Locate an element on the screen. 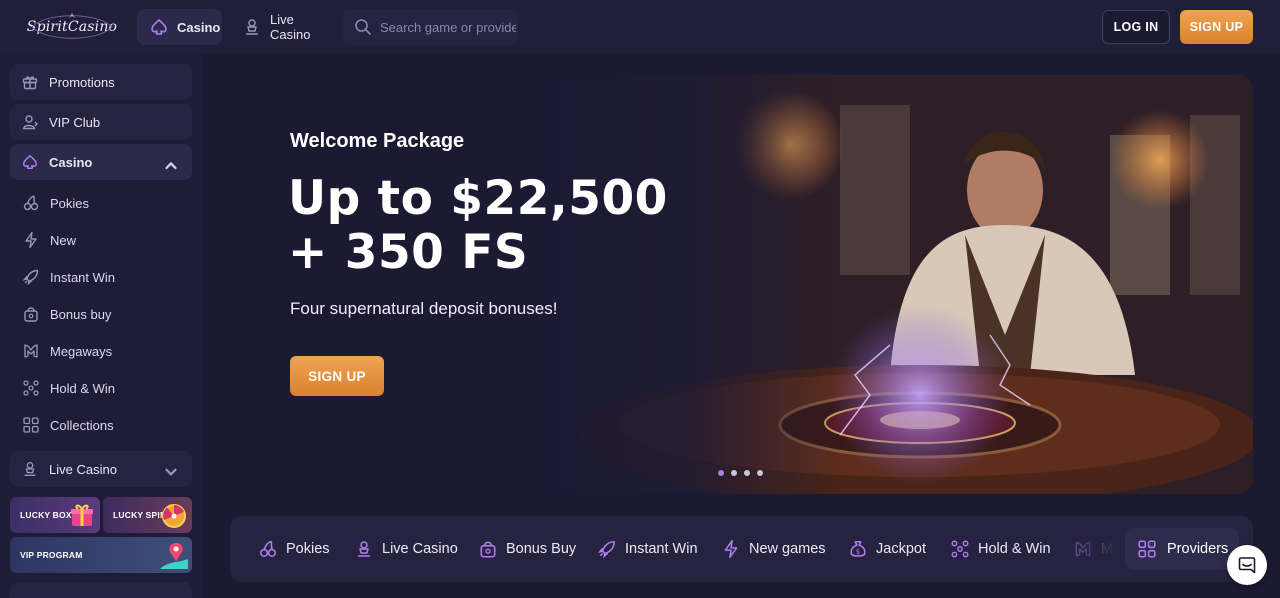  sidebar-item-vip-club: VIP Club is located at coordinates (101, 122).